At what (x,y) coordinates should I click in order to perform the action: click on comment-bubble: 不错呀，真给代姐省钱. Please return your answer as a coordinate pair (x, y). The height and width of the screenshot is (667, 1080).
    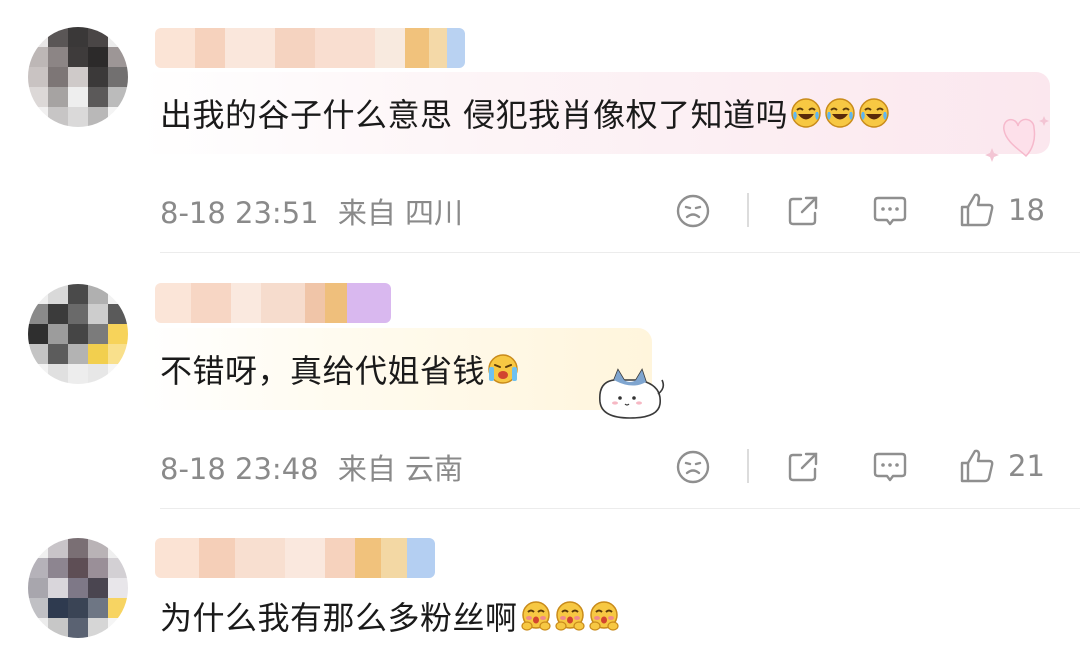
    Looking at the image, I should click on (396, 369).